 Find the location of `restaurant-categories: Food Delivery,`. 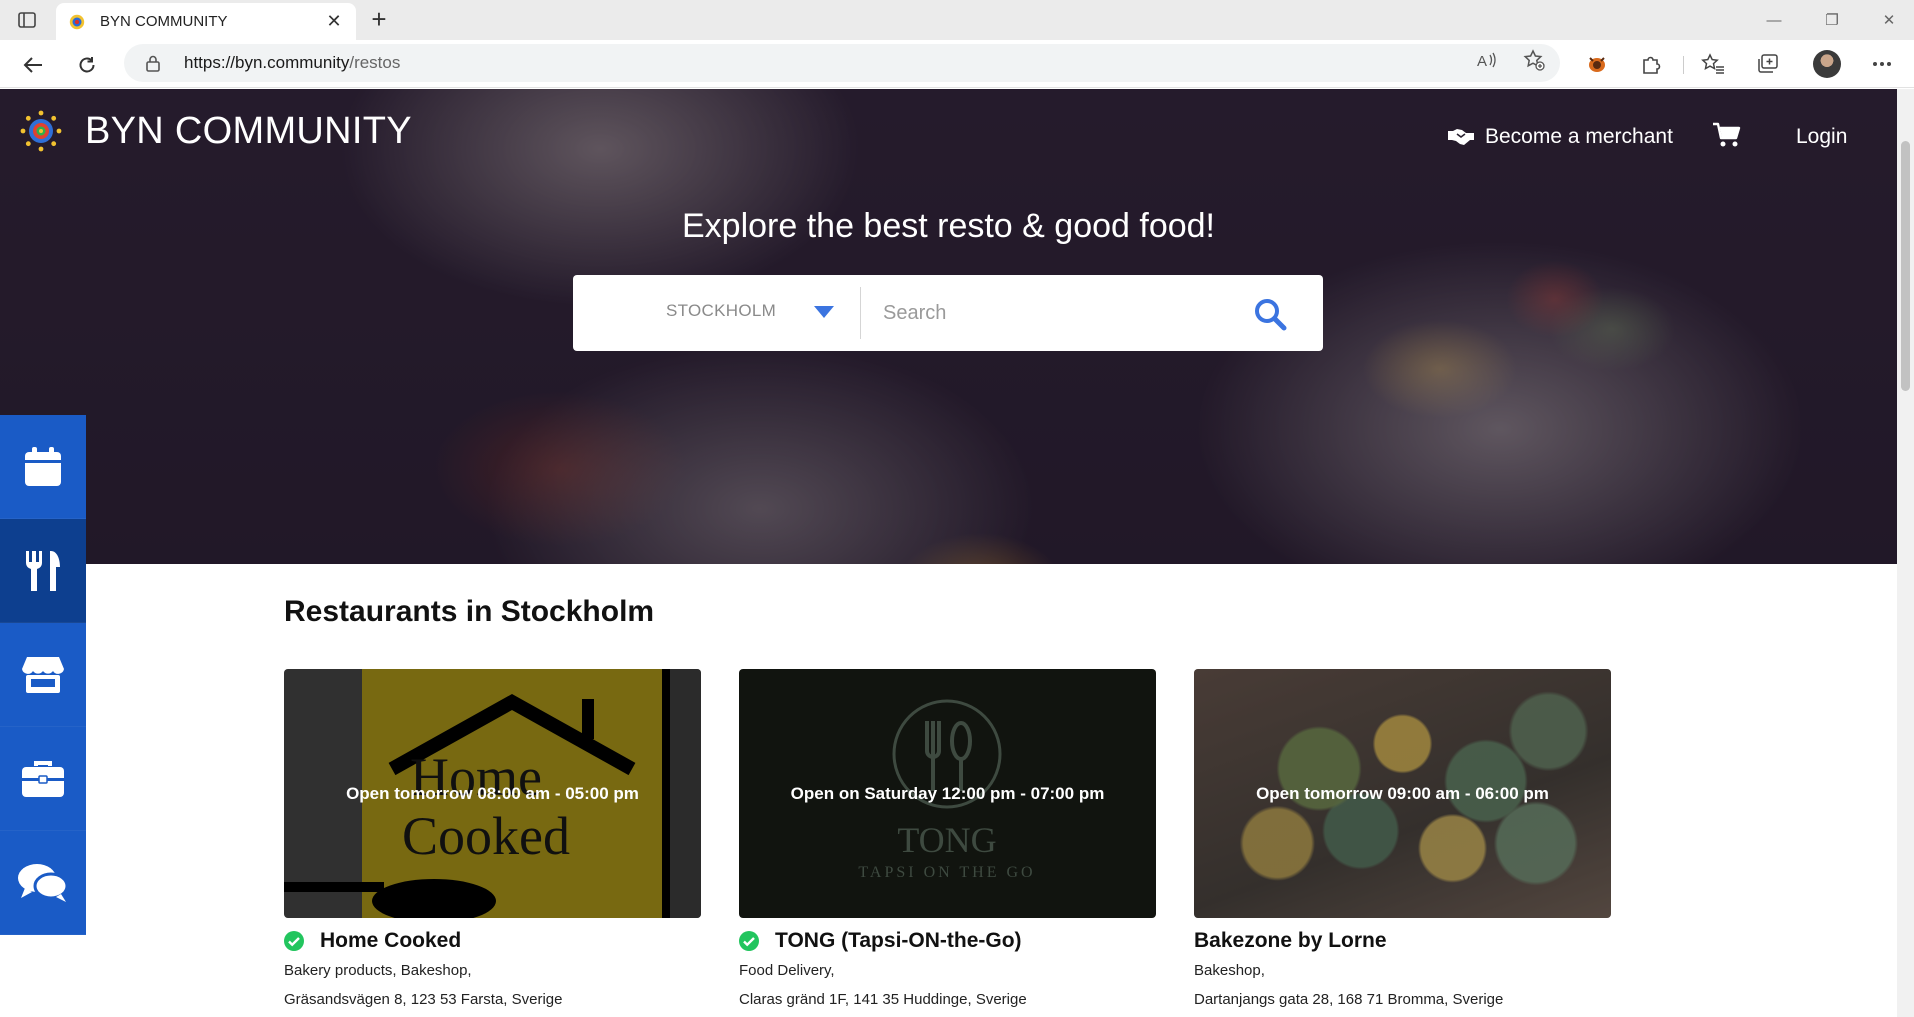

restaurant-categories: Food Delivery, is located at coordinates (787, 970).